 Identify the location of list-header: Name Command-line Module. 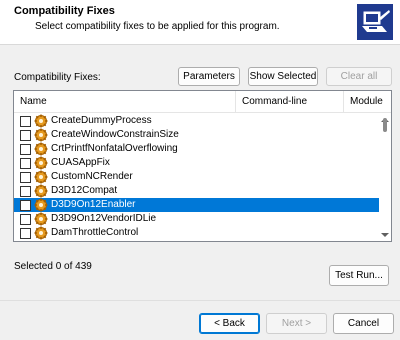
(202, 102).